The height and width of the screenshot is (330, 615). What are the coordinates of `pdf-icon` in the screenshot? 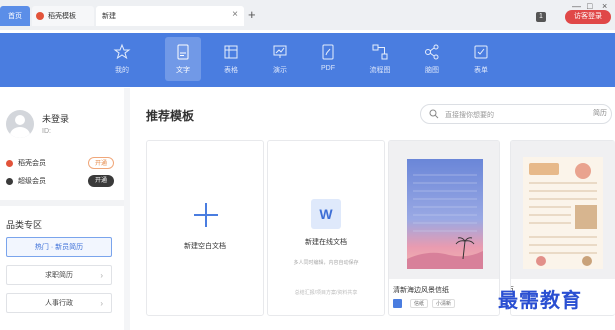 It's located at (328, 52).